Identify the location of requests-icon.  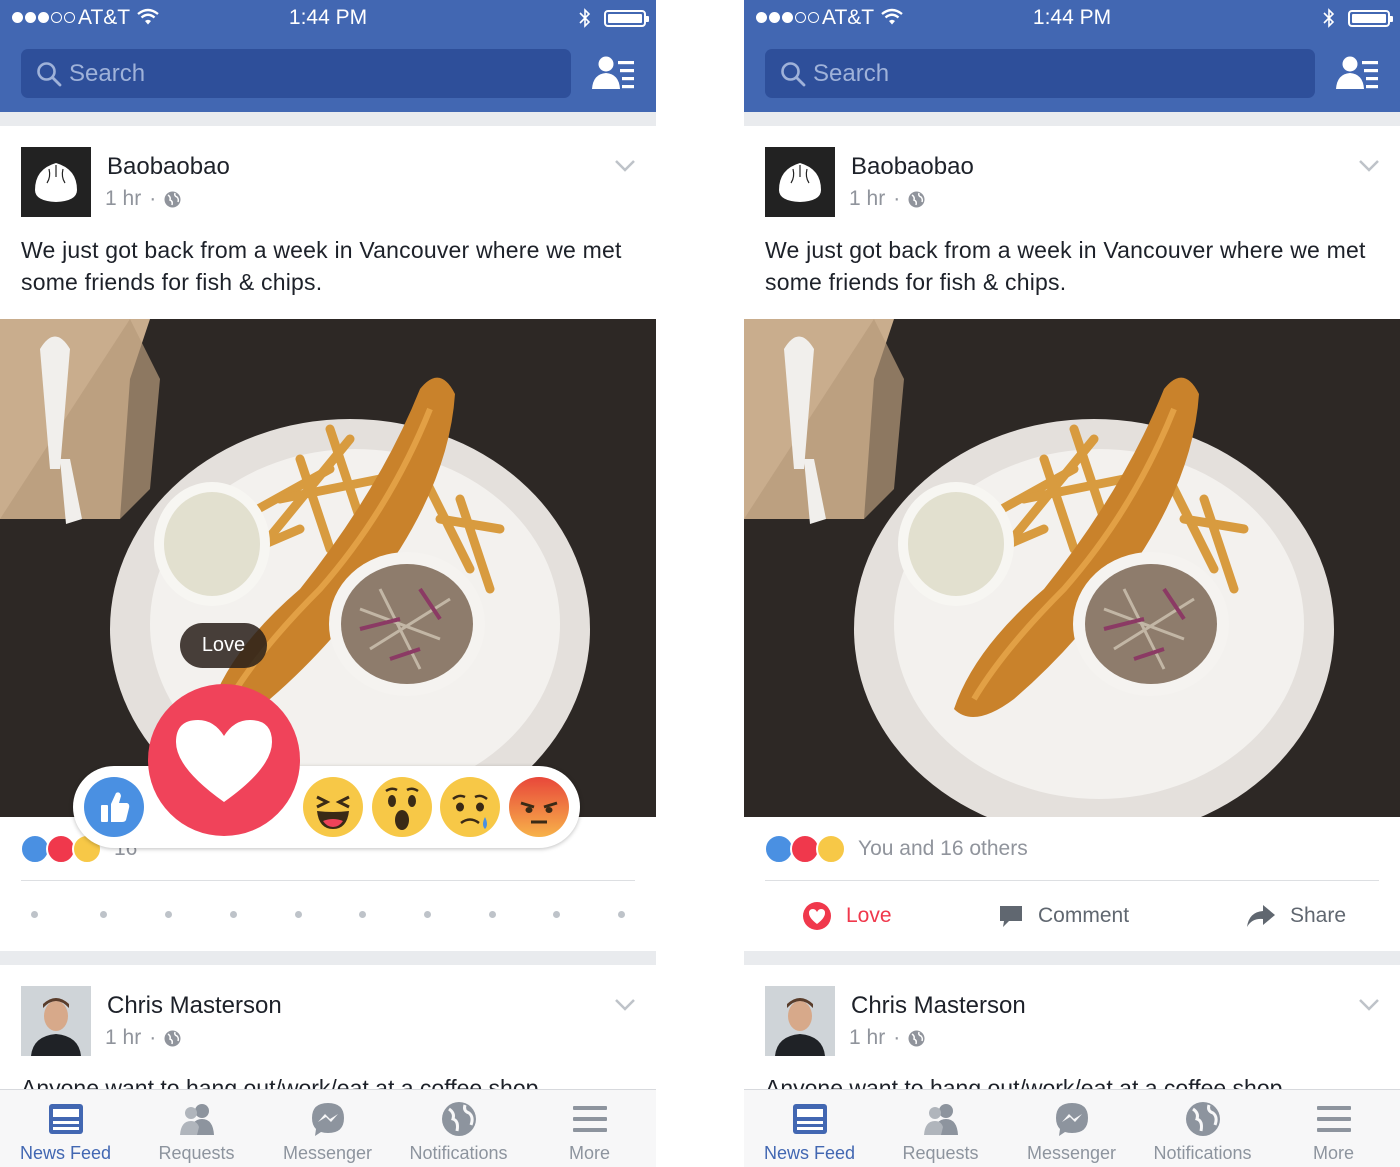
(941, 1119).